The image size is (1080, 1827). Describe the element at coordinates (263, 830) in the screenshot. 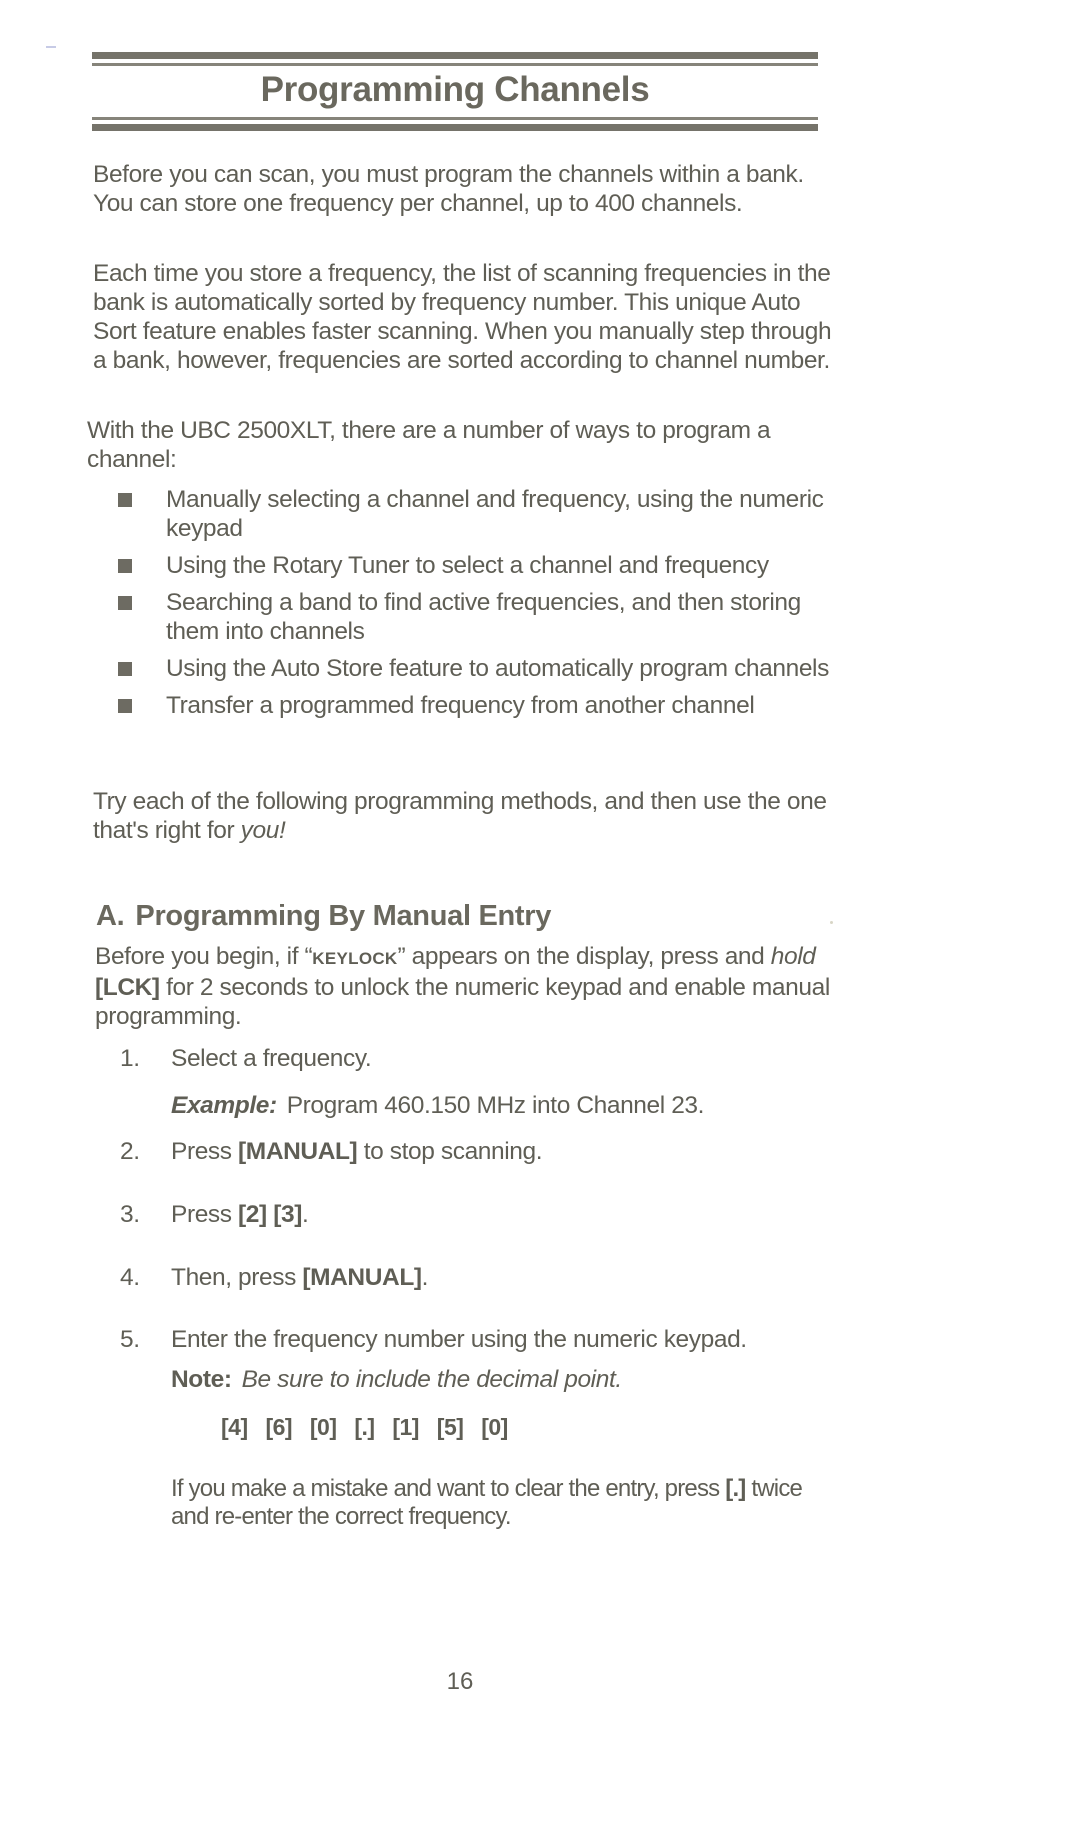

I see `emphasis-you: you!` at that location.